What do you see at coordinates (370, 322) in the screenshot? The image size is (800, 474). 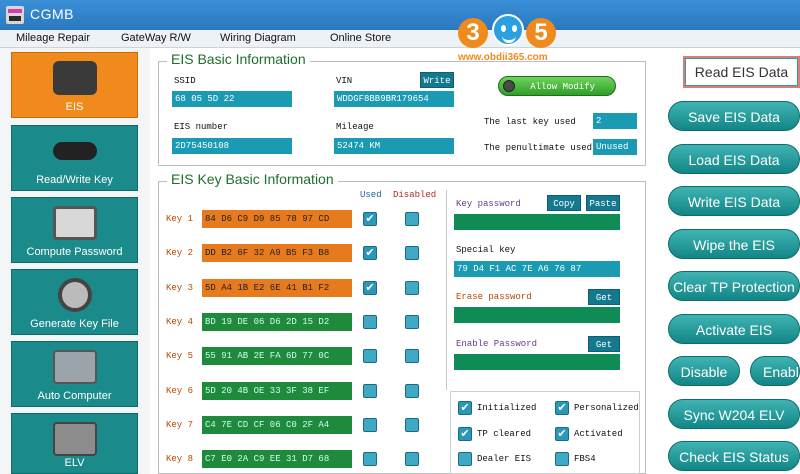 I see `key-4-used-checkbox` at bounding box center [370, 322].